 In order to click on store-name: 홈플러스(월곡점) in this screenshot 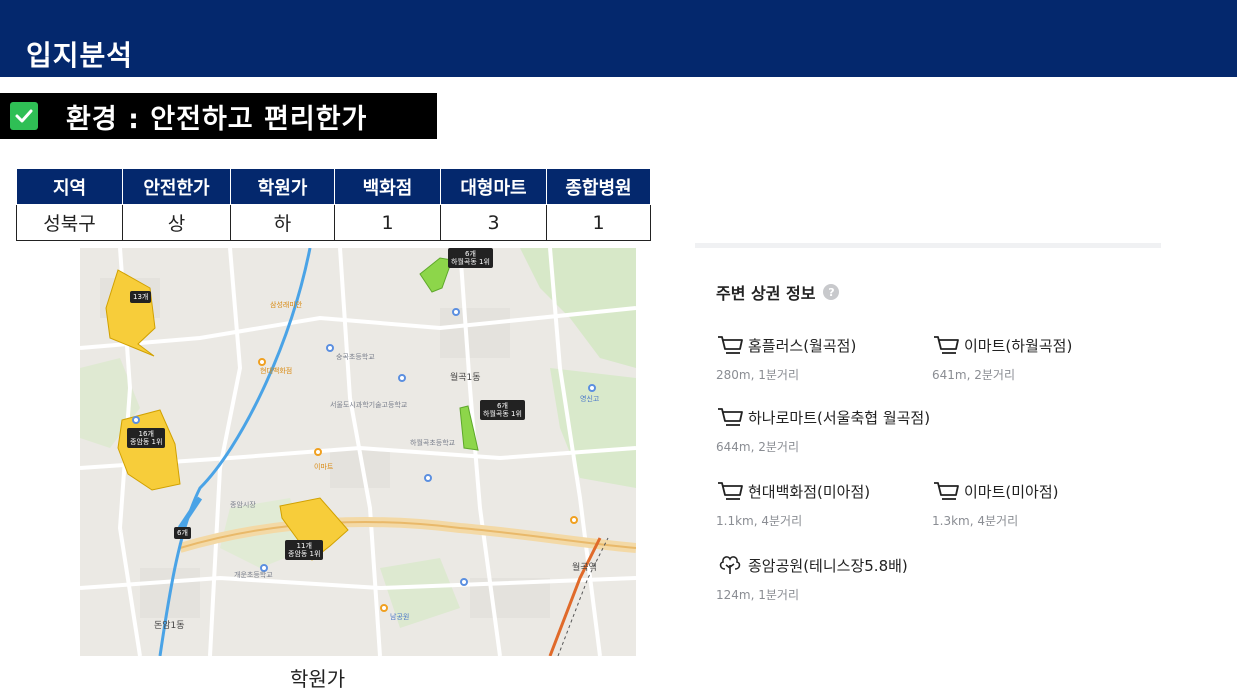, I will do `click(802, 345)`.